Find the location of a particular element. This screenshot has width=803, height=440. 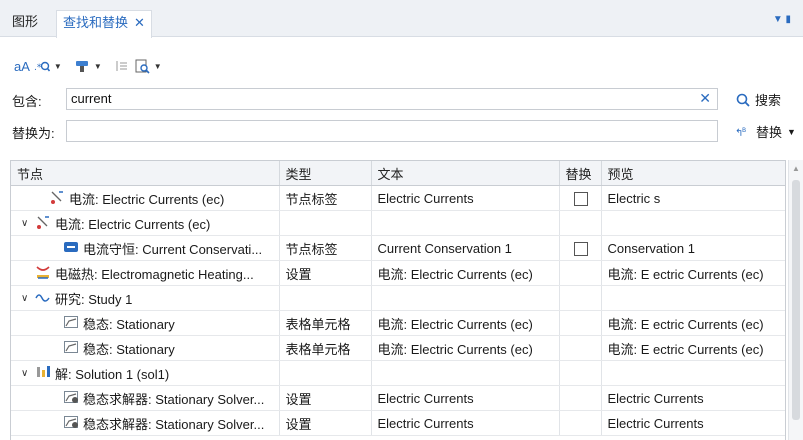

conservation-icon is located at coordinates (71, 248).